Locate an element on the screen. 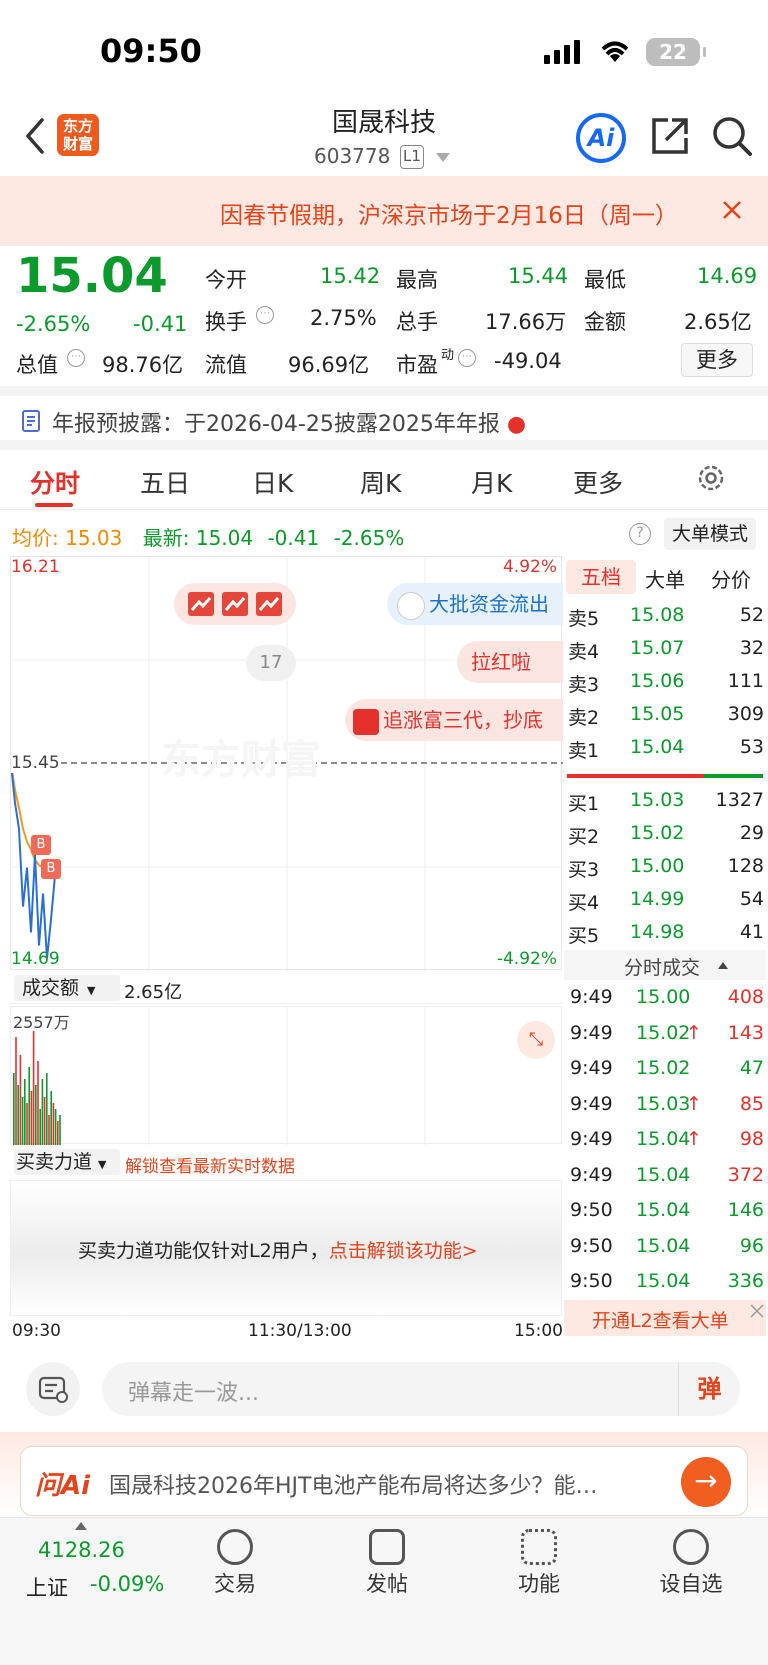 The image size is (768, 1665). ai-button: Ai is located at coordinates (601, 138).